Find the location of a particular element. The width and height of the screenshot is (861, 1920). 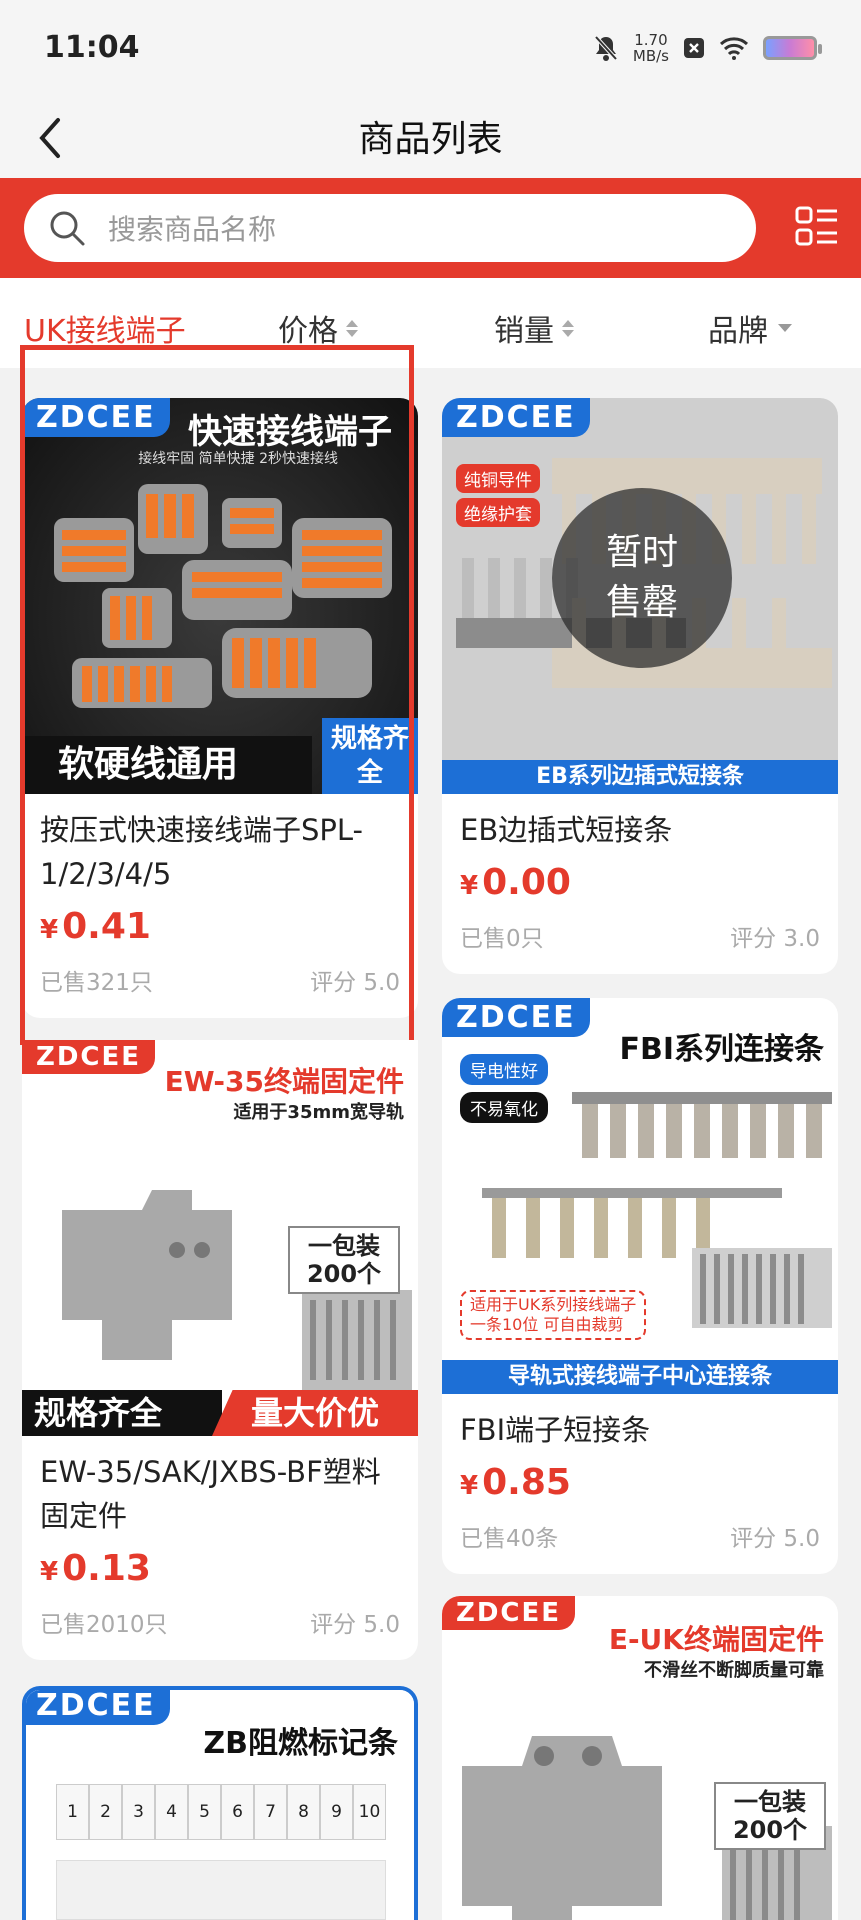

filter-category: UK接线端子 is located at coordinates (105, 328).